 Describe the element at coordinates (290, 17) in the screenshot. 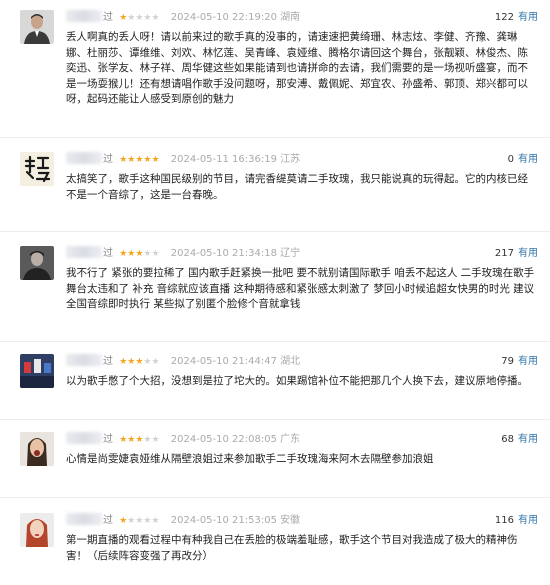

I see `review-location: 湖南` at that location.